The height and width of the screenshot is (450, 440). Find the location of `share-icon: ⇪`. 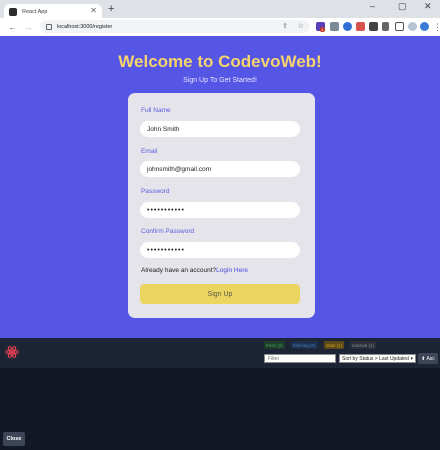

share-icon: ⇪ is located at coordinates (285, 26).